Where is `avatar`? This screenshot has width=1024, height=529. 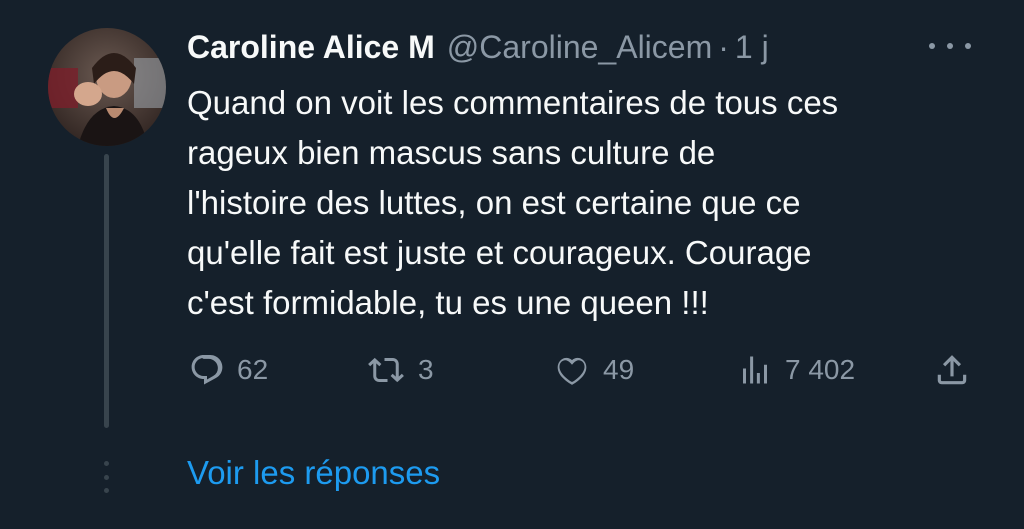 avatar is located at coordinates (107, 87).